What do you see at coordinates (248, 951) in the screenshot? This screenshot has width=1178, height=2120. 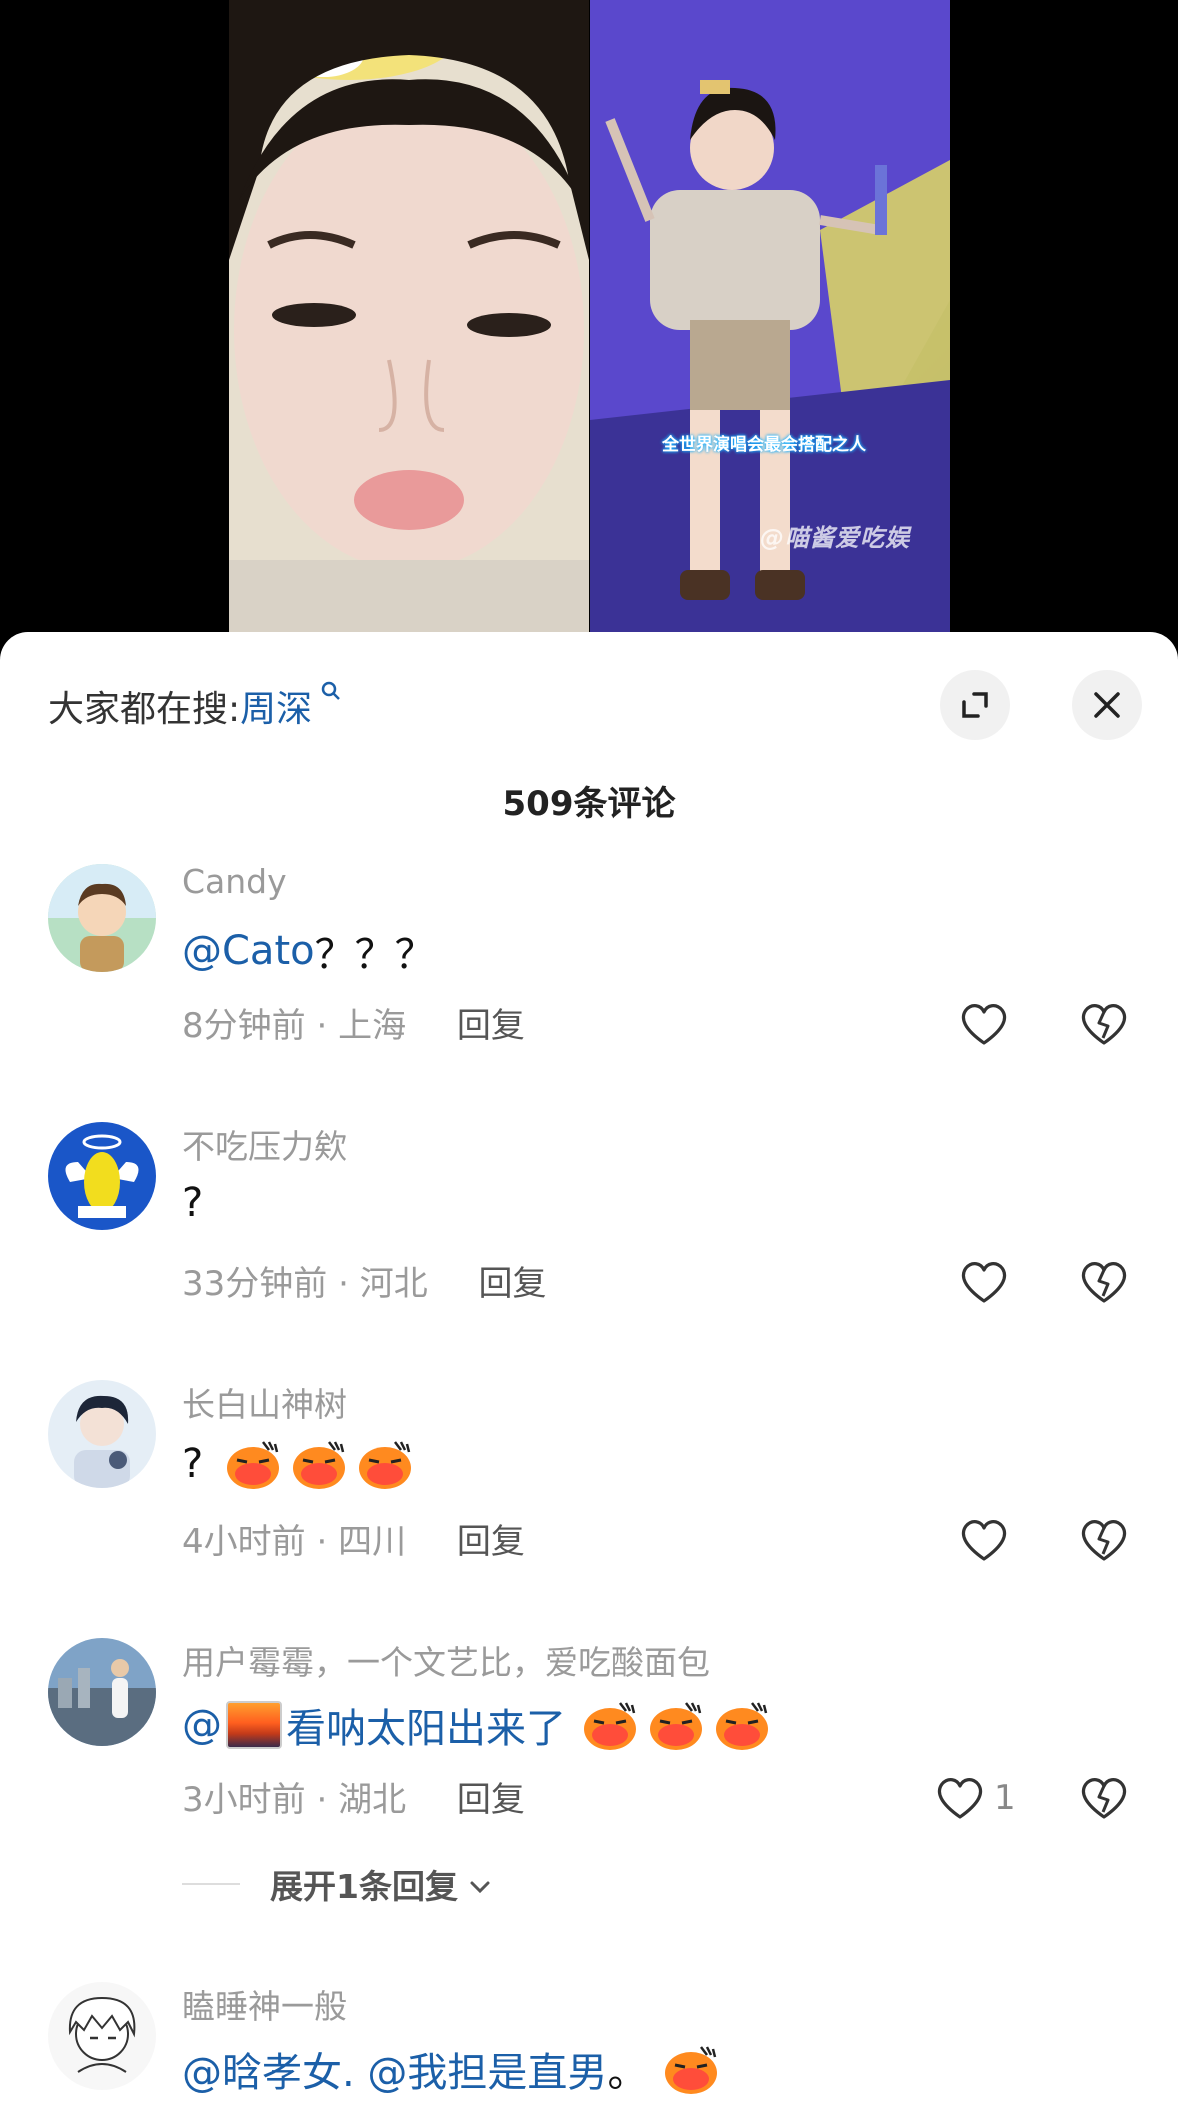 I see `mention-link: @Cato` at bounding box center [248, 951].